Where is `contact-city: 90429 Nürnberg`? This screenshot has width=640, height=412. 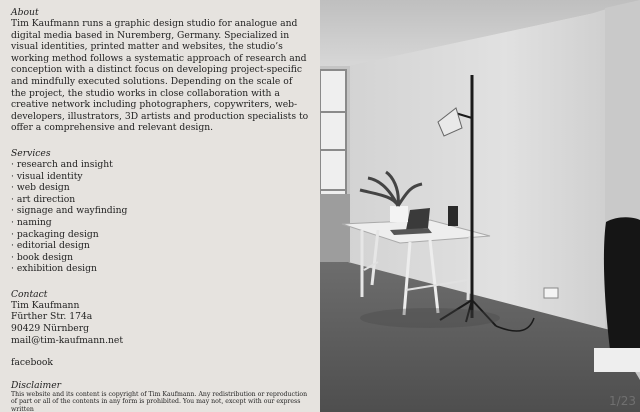 contact-city: 90429 Nürnberg is located at coordinates (50, 329).